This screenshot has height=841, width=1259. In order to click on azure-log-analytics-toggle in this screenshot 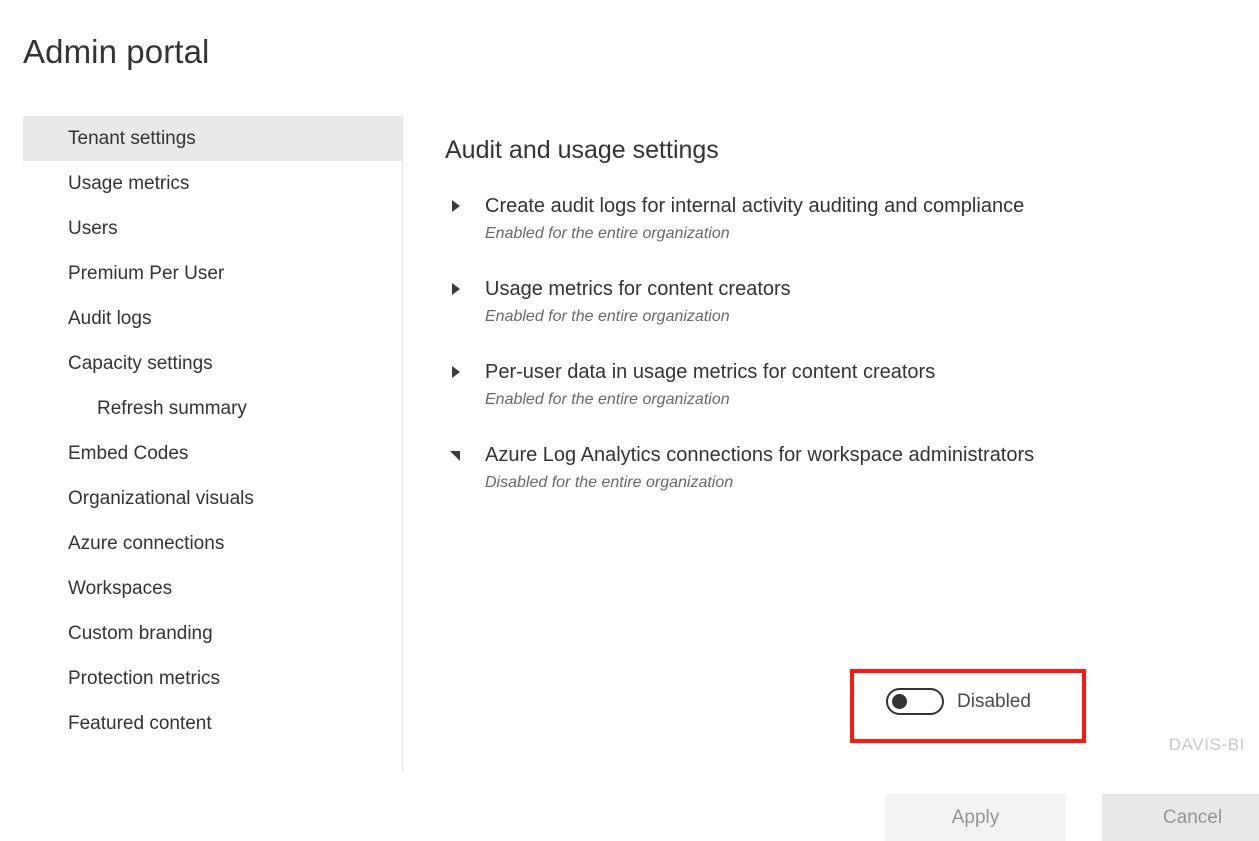, I will do `click(915, 701)`.